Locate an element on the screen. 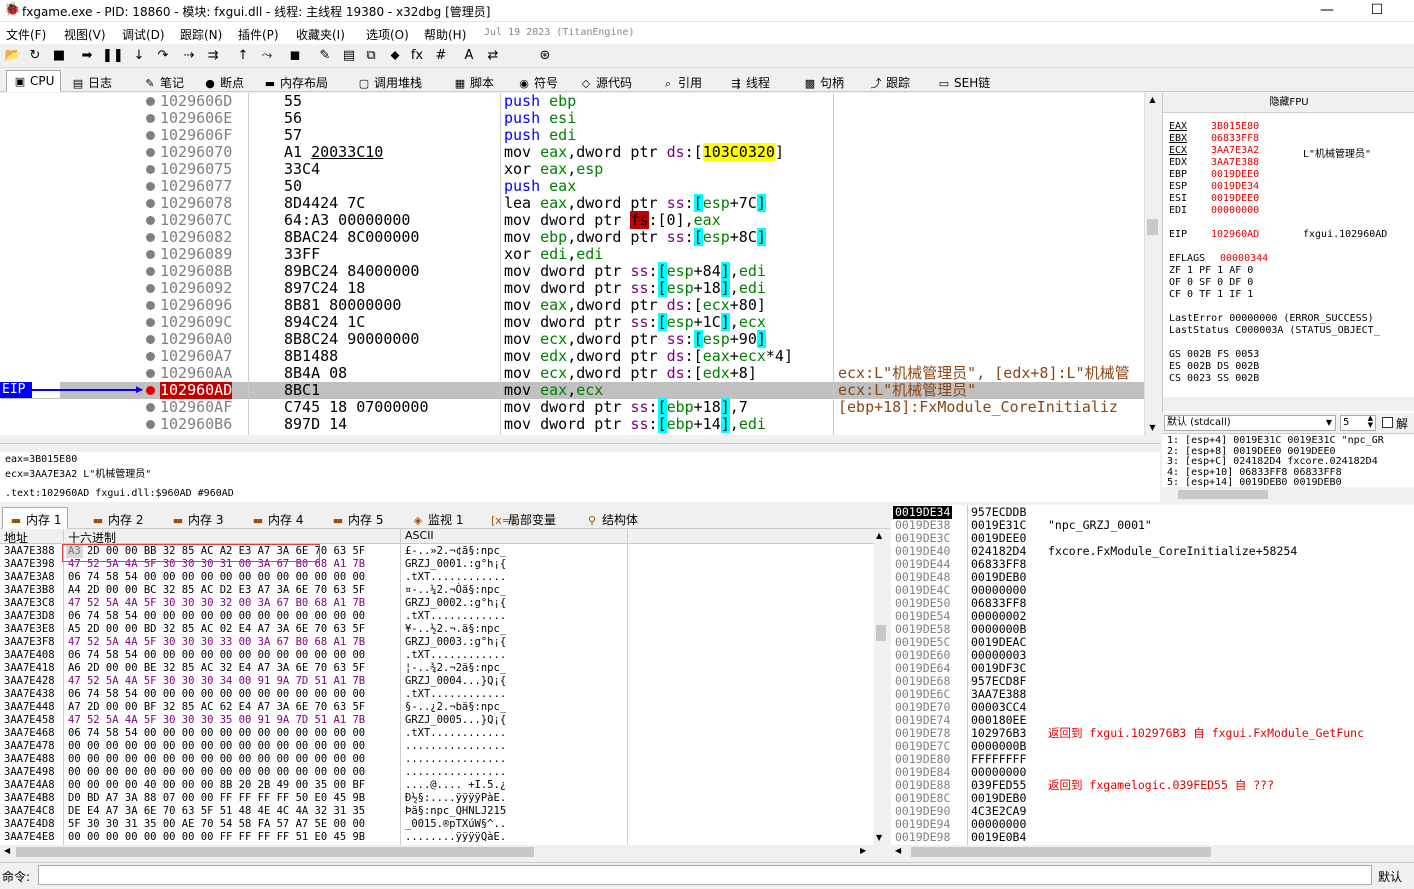 The width and height of the screenshot is (1414, 889). tab-notes: ✎ 笔记 is located at coordinates (163, 81).